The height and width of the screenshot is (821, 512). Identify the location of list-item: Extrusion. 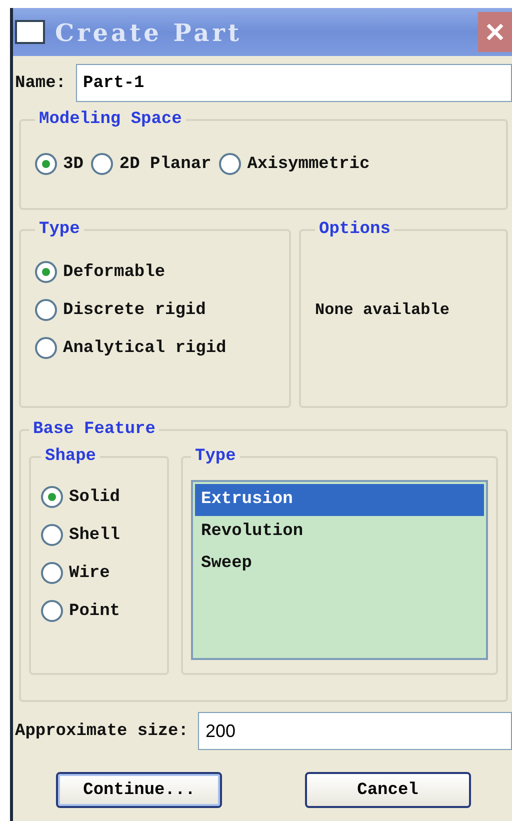
(339, 500).